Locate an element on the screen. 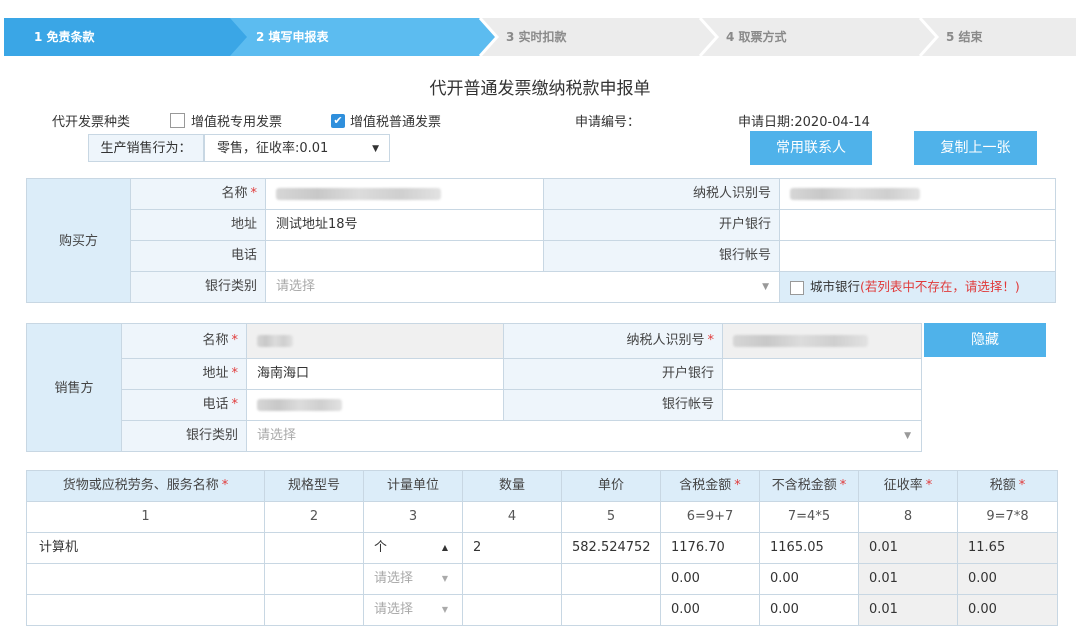 Image resolution: width=1080 pixels, height=633 pixels. formula-cell: 6=9+7 is located at coordinates (710, 517).